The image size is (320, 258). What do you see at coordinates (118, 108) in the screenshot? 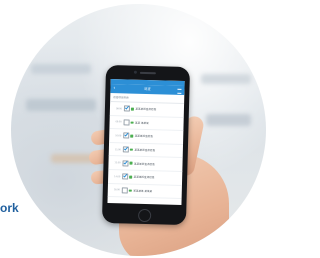
I see `row-time: 08:00` at bounding box center [118, 108].